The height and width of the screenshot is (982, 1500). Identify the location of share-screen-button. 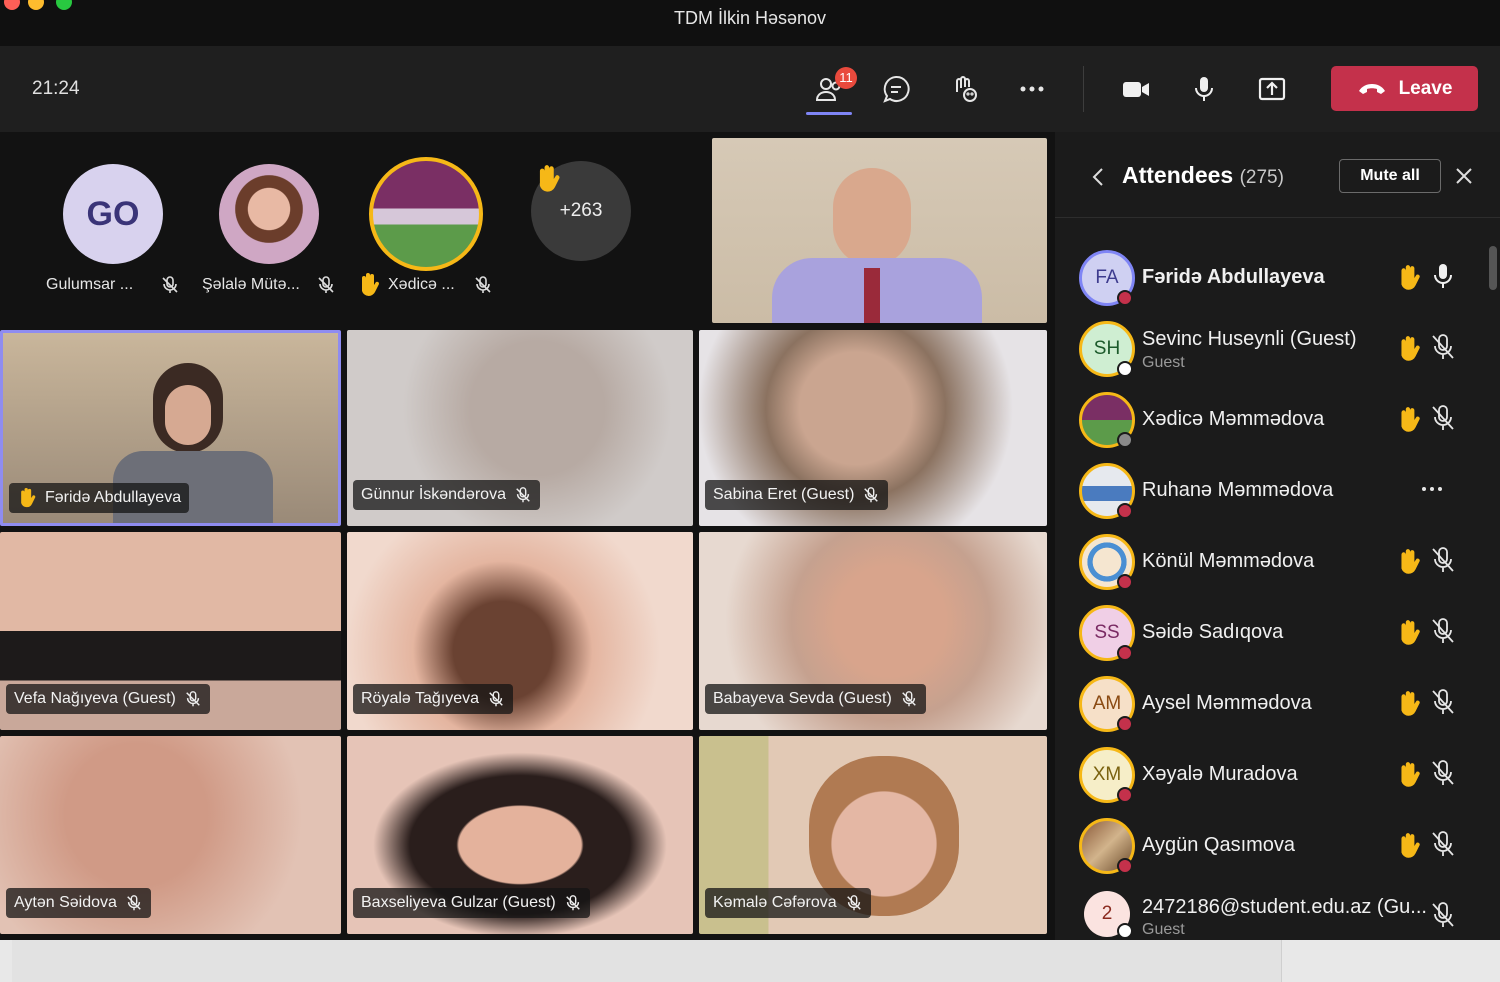
(1272, 89).